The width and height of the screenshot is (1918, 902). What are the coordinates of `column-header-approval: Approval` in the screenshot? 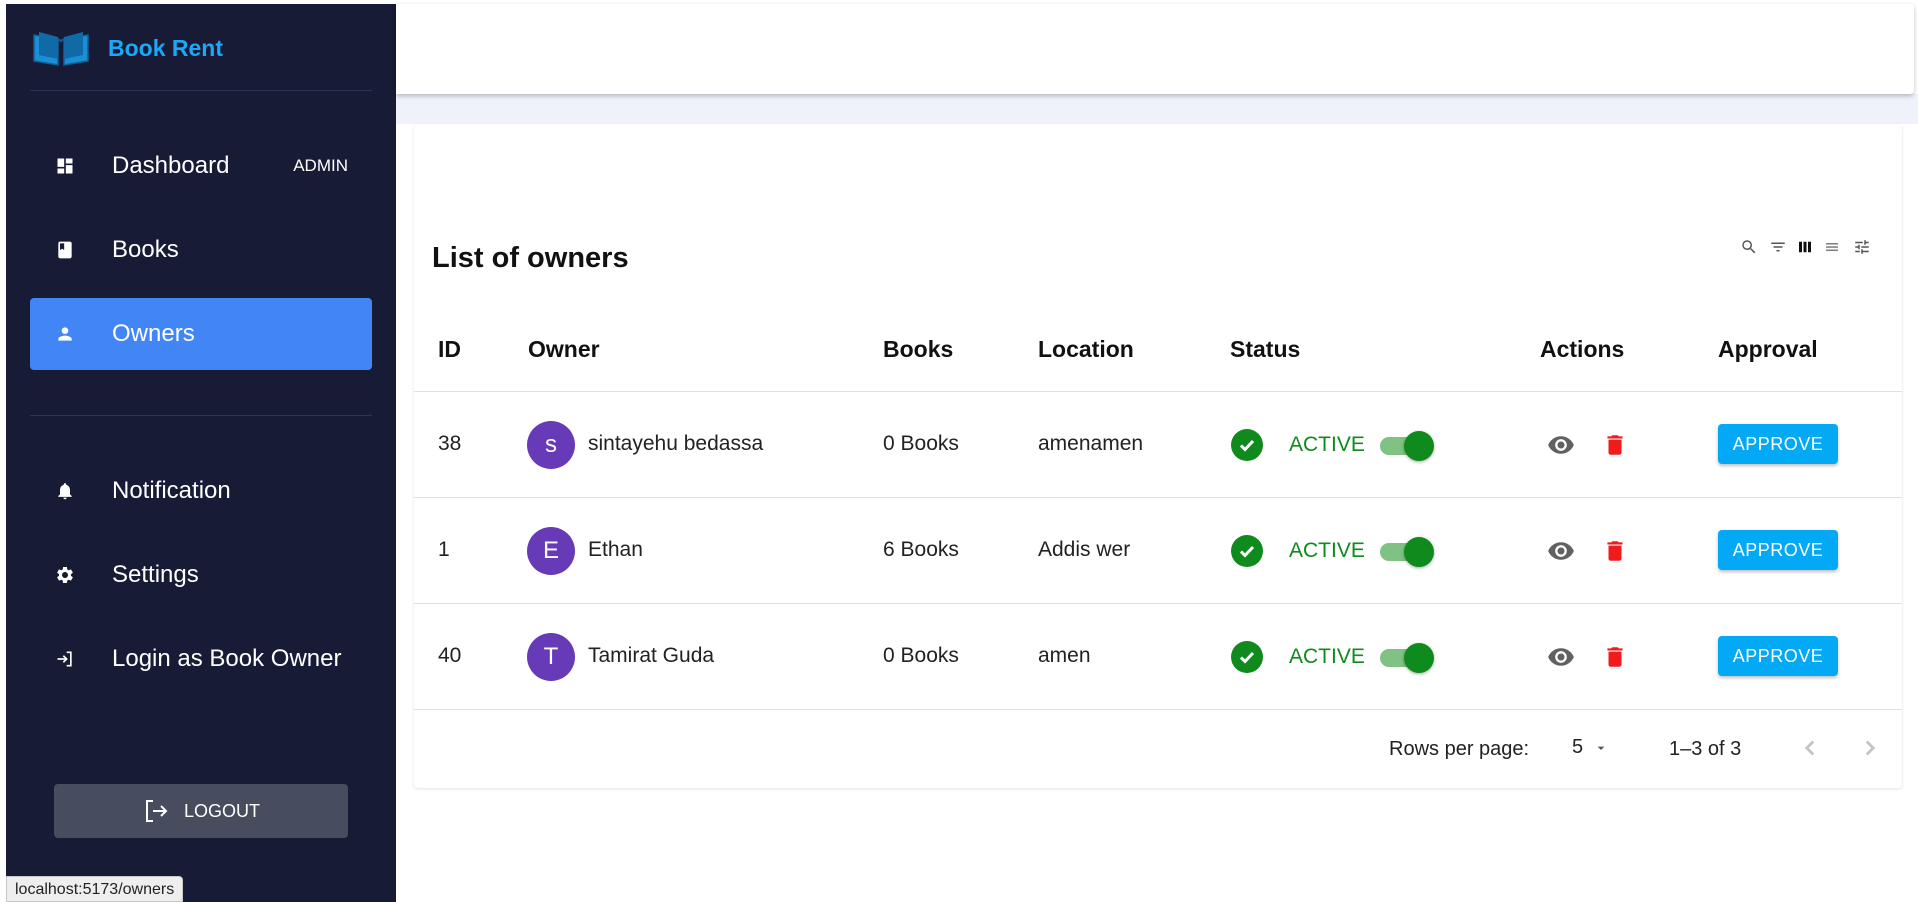 It's located at (1768, 349).